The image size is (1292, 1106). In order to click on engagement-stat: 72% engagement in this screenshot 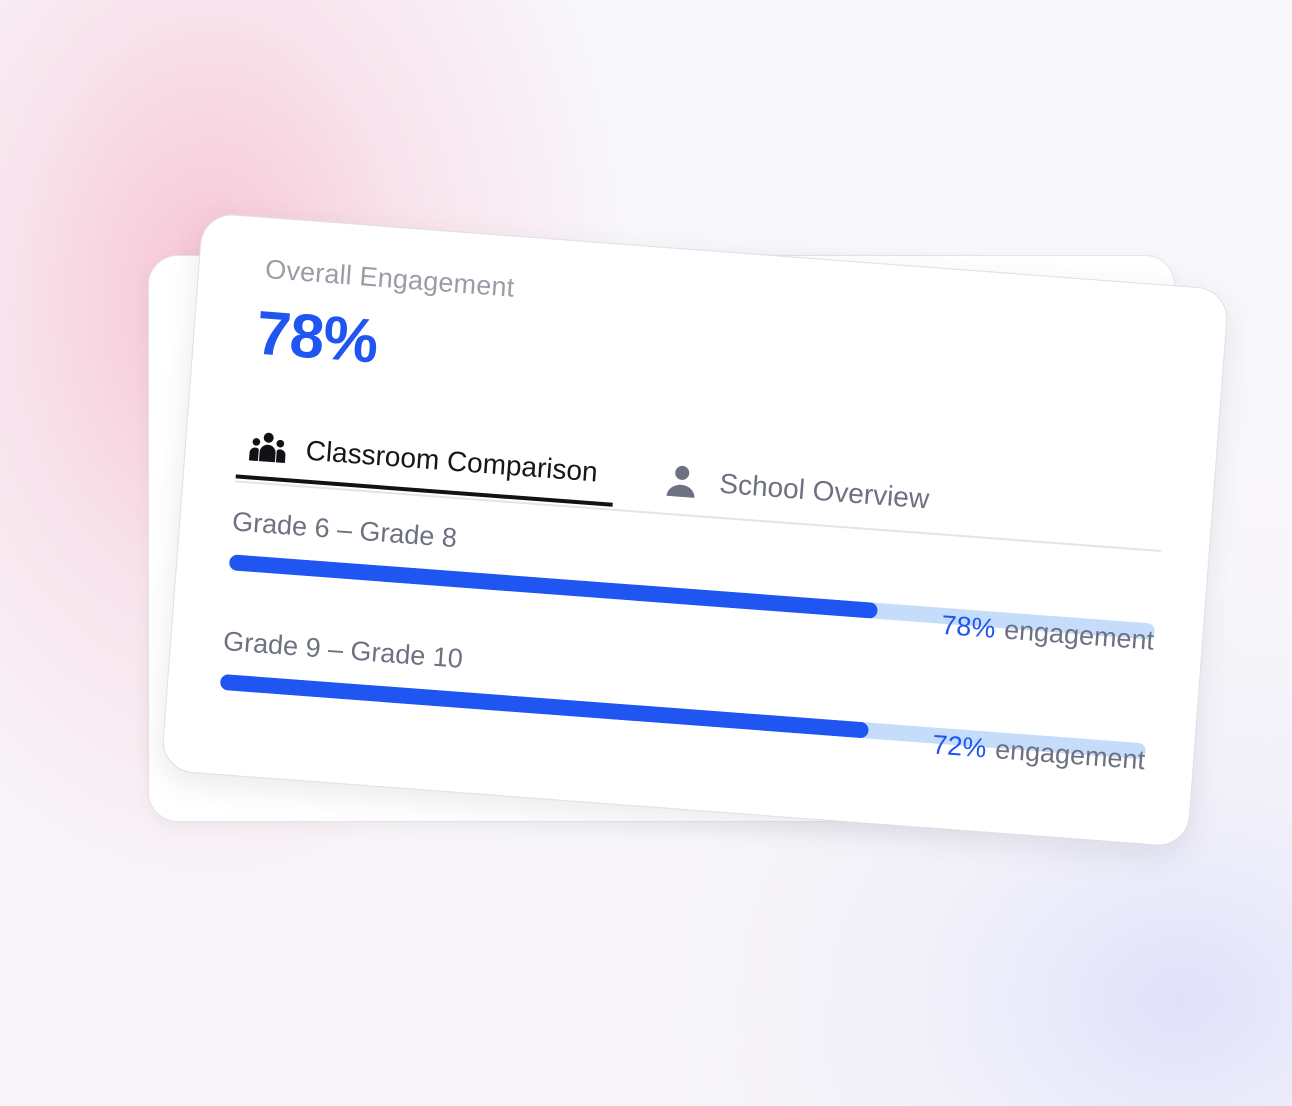, I will do `click(1038, 752)`.